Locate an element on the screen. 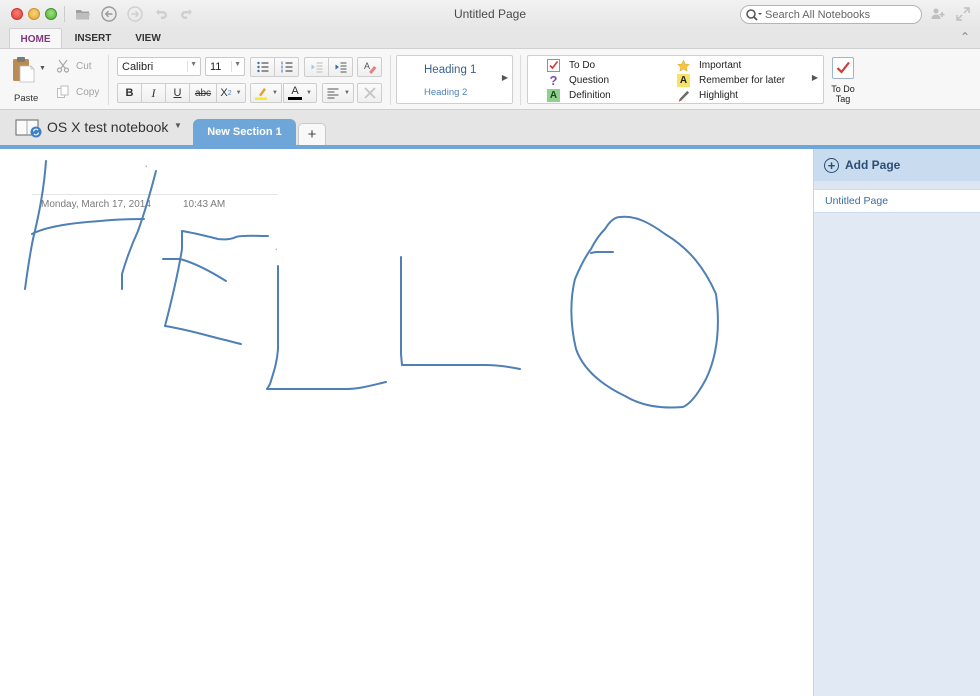  add-page-plus-icon: + is located at coordinates (831, 165).